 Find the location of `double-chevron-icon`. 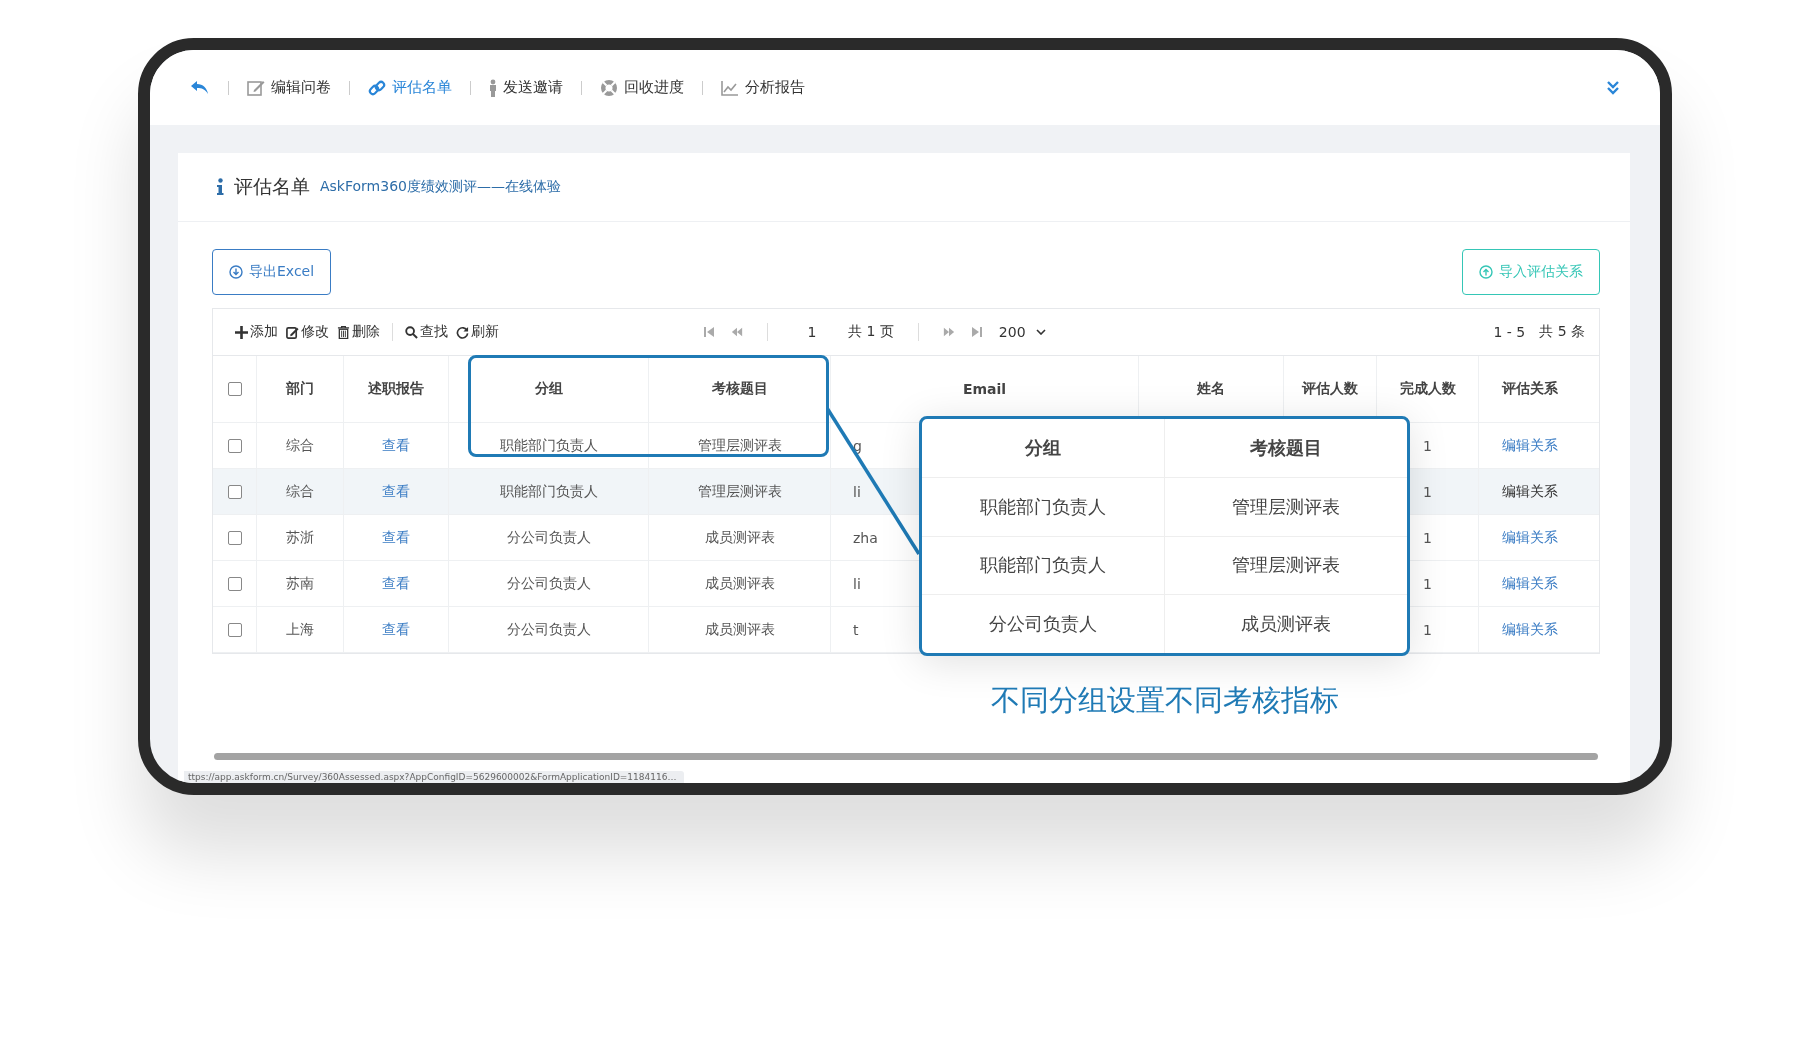

double-chevron-icon is located at coordinates (1613, 87).